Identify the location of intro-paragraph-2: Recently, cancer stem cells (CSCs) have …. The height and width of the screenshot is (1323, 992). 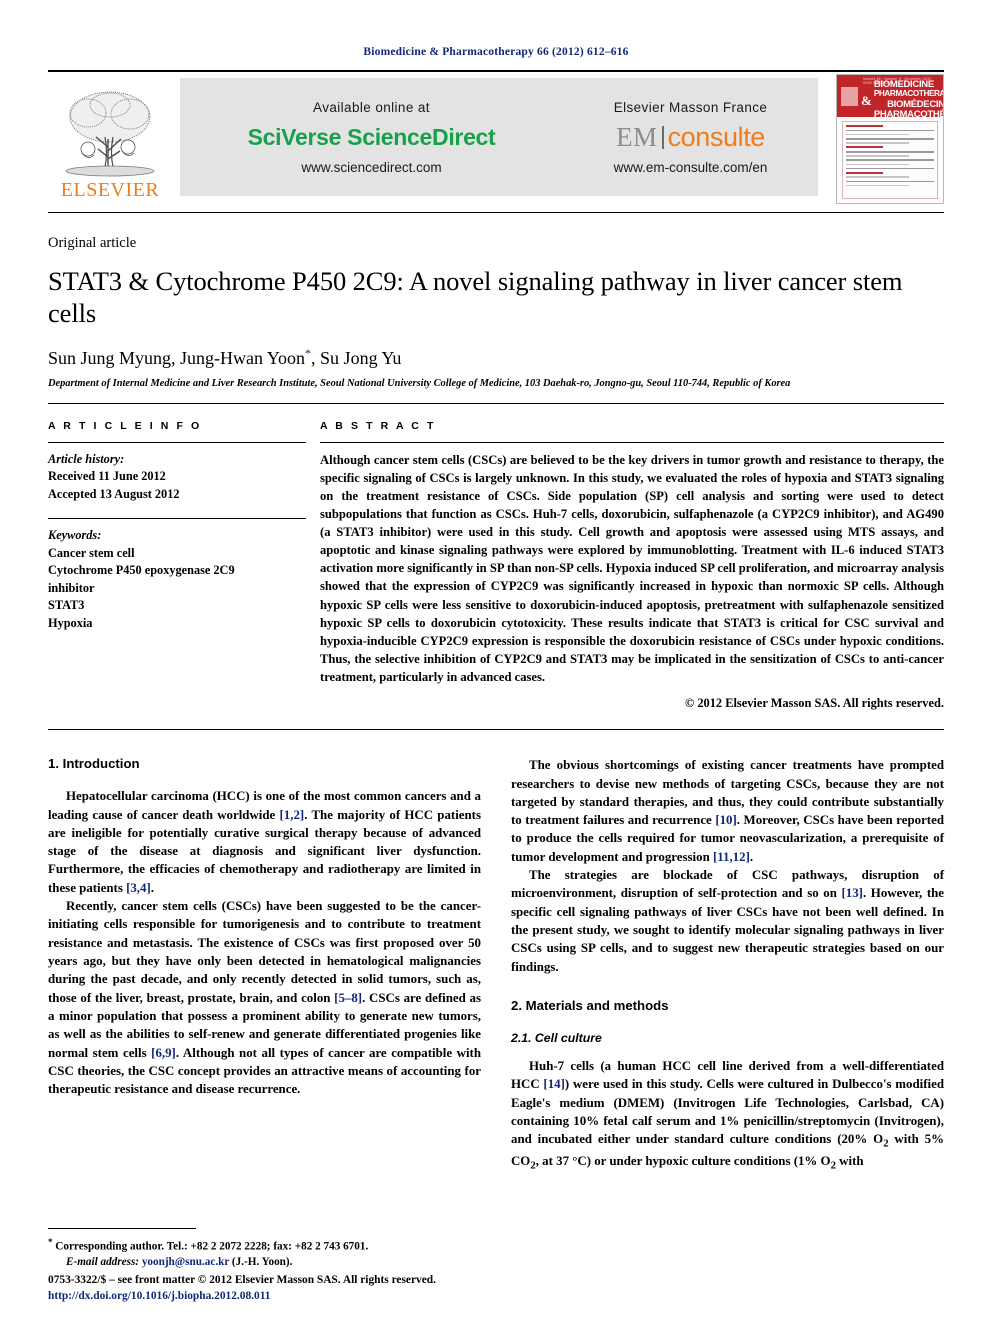
(264, 997).